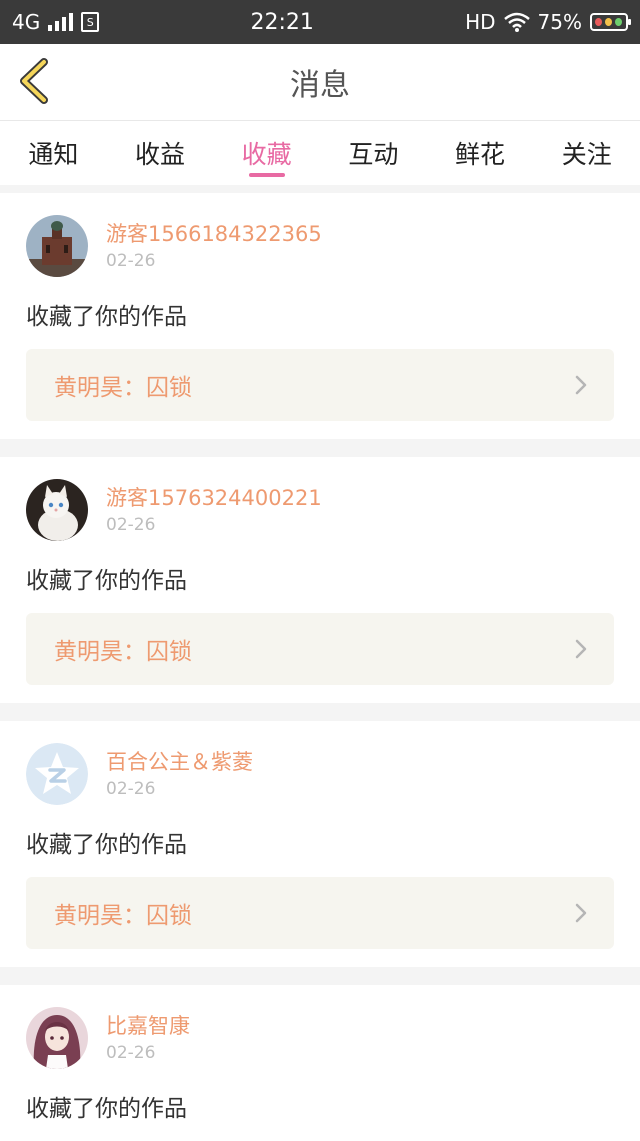  Describe the element at coordinates (61, 22) in the screenshot. I see `signal-icon` at that location.